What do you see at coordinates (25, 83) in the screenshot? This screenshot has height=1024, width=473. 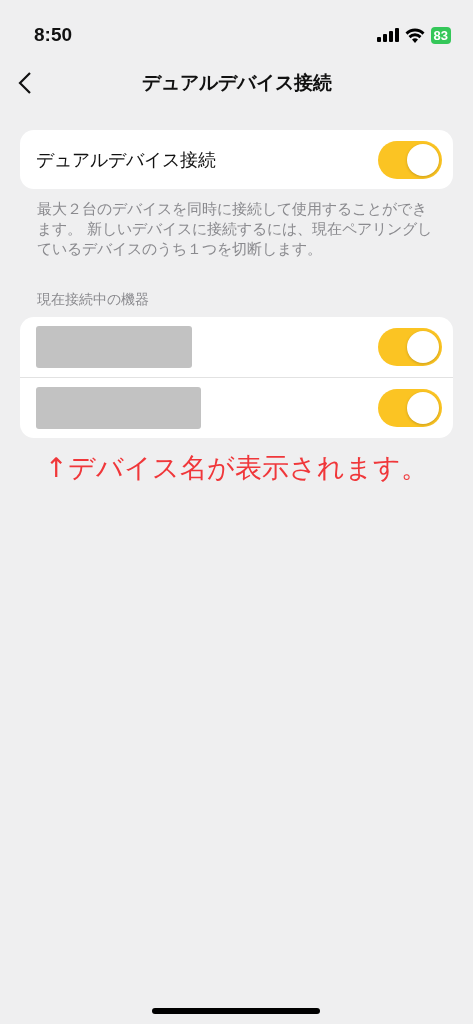 I see `back-icon` at bounding box center [25, 83].